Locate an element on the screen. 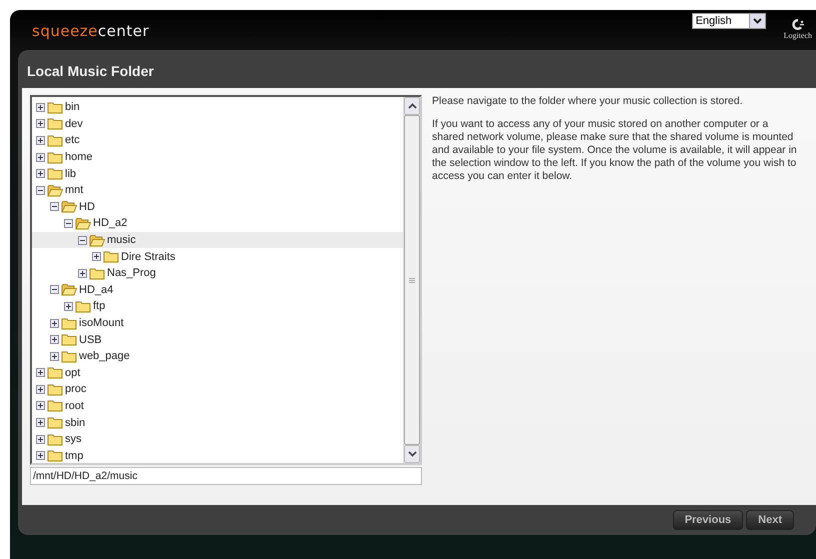 The image size is (816, 559). tree-item: HD_a4 is located at coordinates (217, 290).